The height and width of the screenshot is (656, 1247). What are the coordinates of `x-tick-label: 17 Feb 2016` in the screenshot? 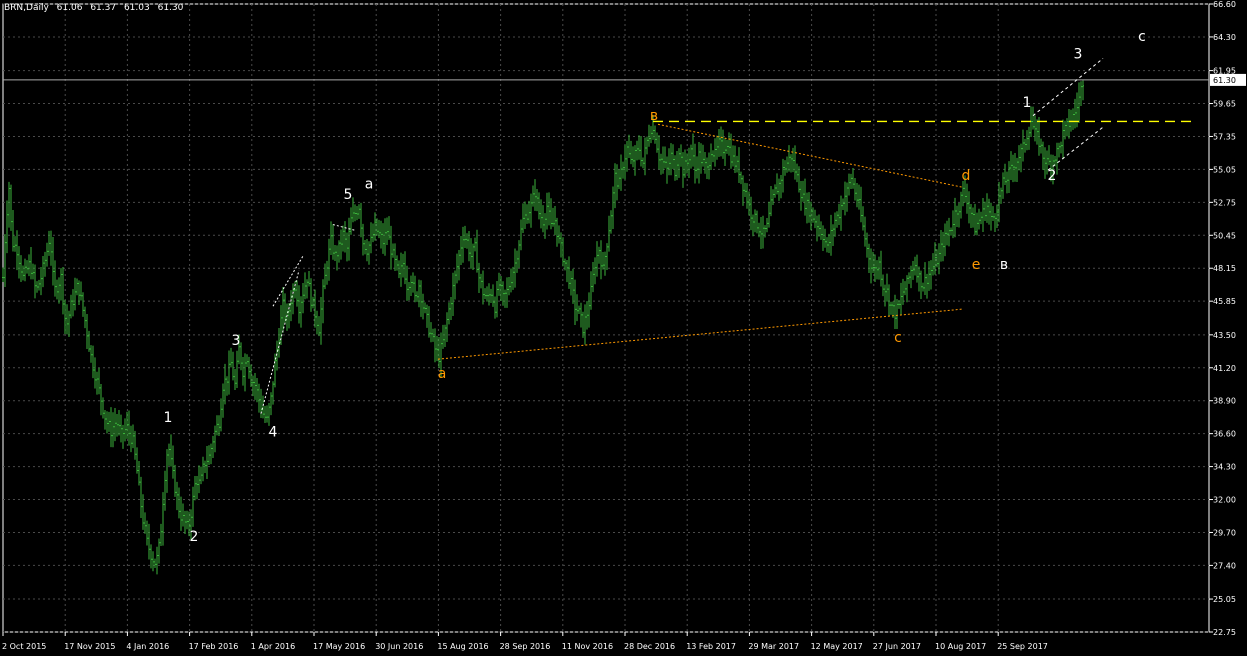 It's located at (214, 646).